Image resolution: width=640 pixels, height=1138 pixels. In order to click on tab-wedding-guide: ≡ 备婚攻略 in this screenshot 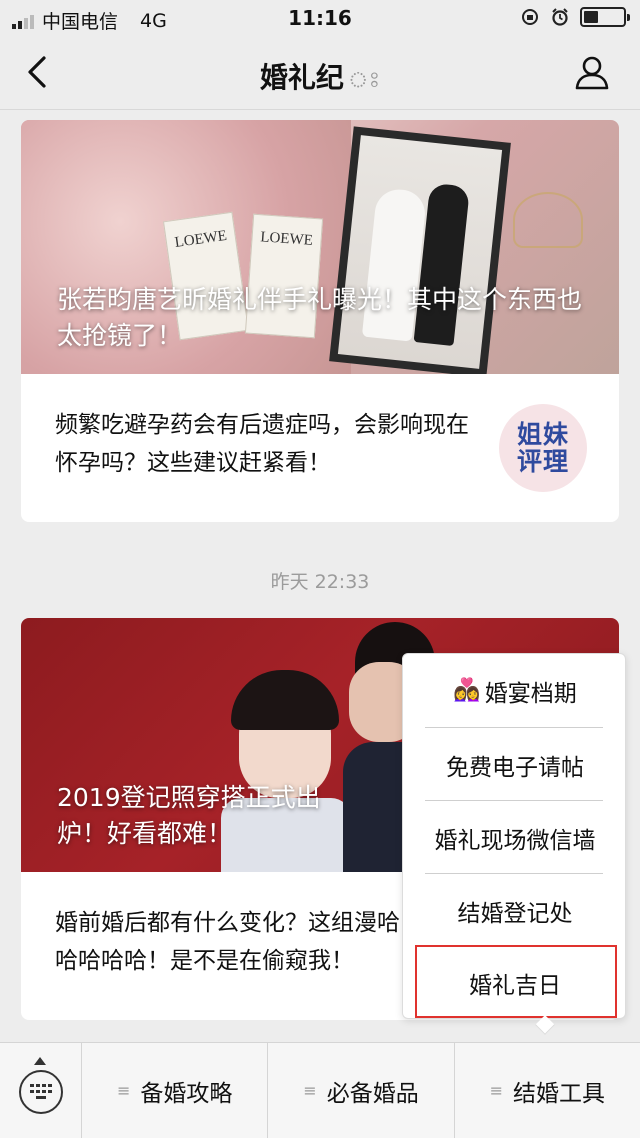, I will do `click(175, 1090)`.